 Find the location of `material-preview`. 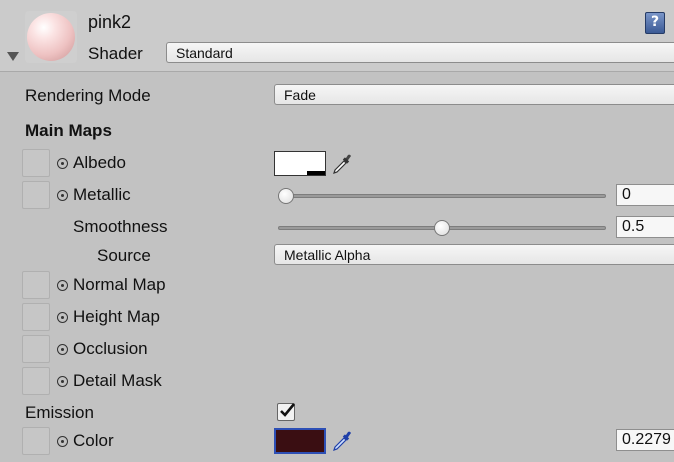

material-preview is located at coordinates (51, 37).